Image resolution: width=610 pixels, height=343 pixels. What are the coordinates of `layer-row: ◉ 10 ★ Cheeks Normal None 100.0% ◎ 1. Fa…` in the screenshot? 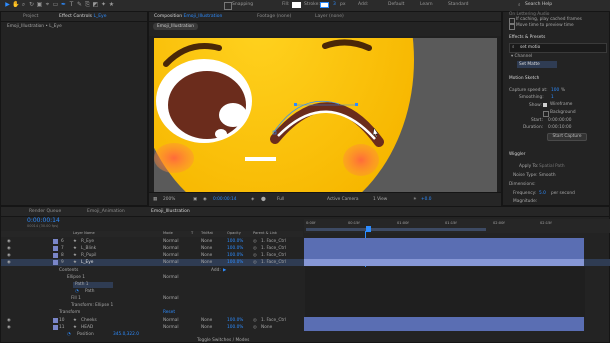 It's located at (305, 320).